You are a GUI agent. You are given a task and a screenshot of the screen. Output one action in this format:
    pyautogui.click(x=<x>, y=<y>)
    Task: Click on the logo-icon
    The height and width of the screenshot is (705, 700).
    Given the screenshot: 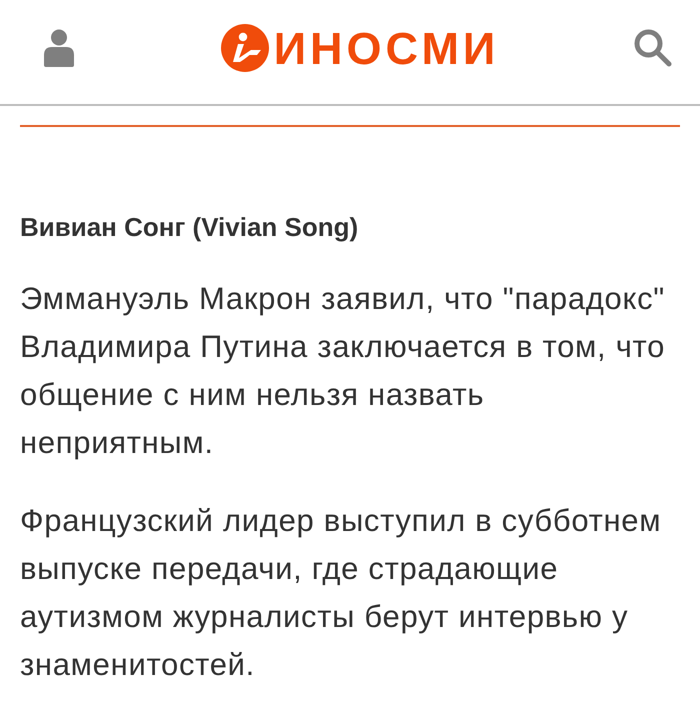 What is the action you would take?
    pyautogui.click(x=244, y=48)
    